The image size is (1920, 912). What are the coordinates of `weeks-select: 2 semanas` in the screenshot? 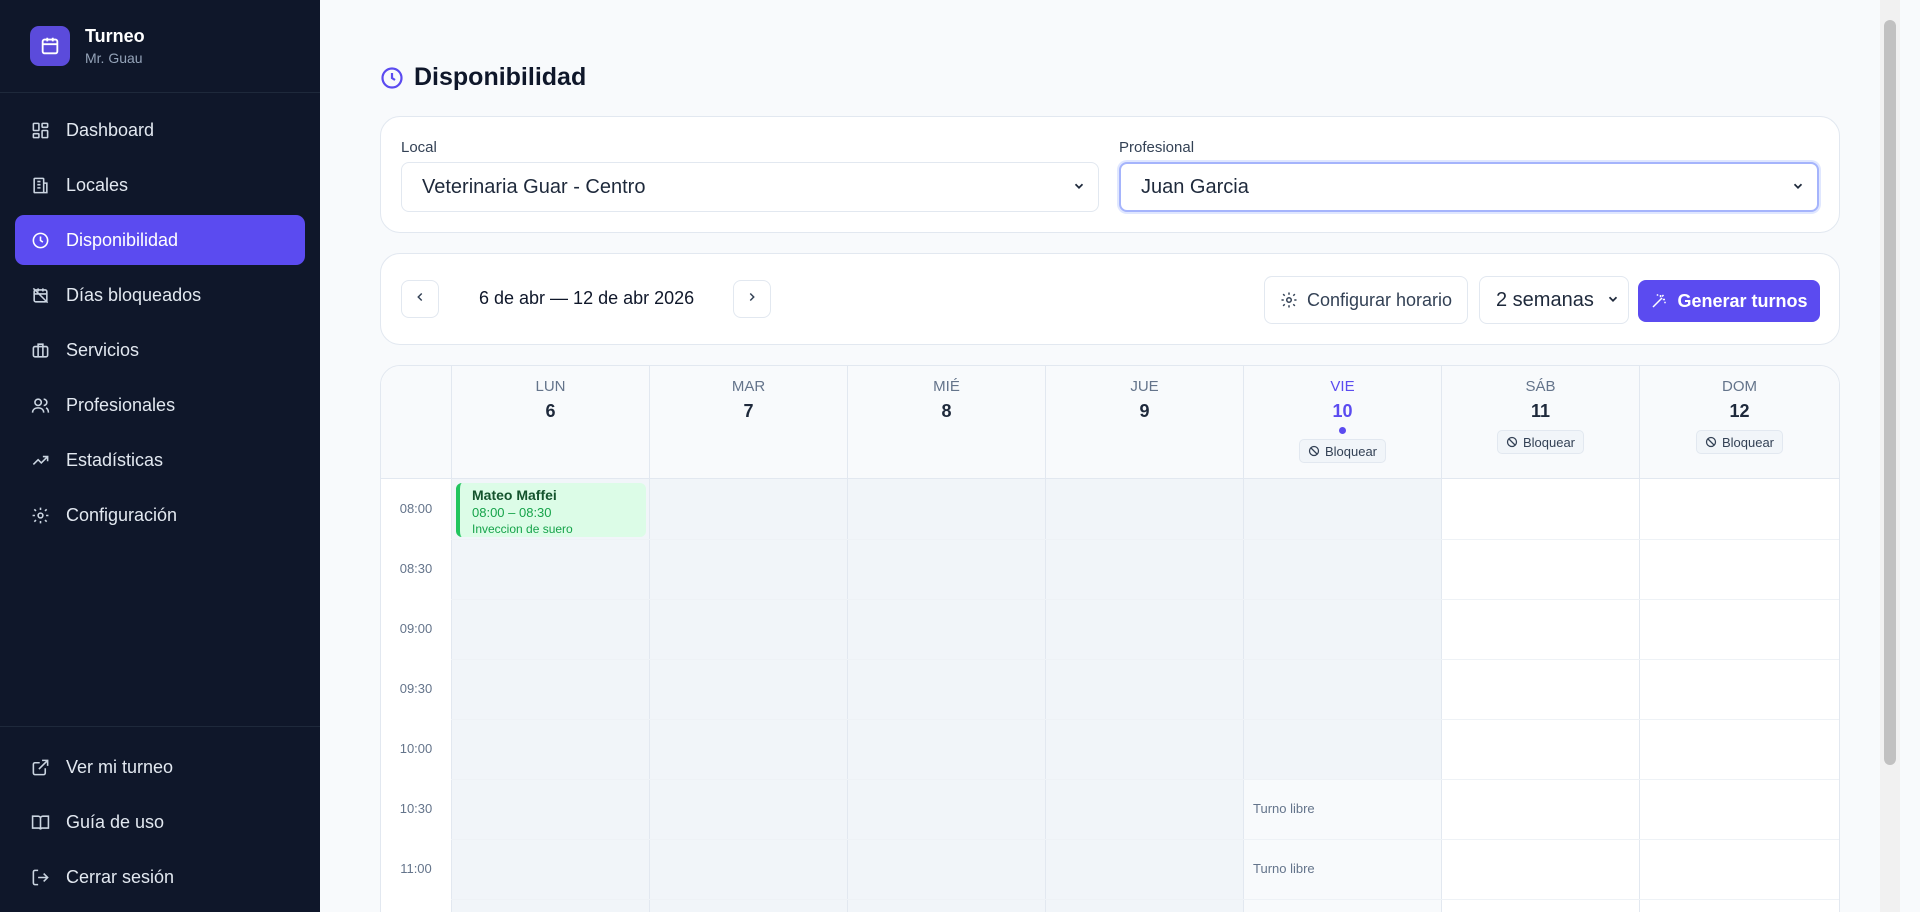 It's located at (1554, 300).